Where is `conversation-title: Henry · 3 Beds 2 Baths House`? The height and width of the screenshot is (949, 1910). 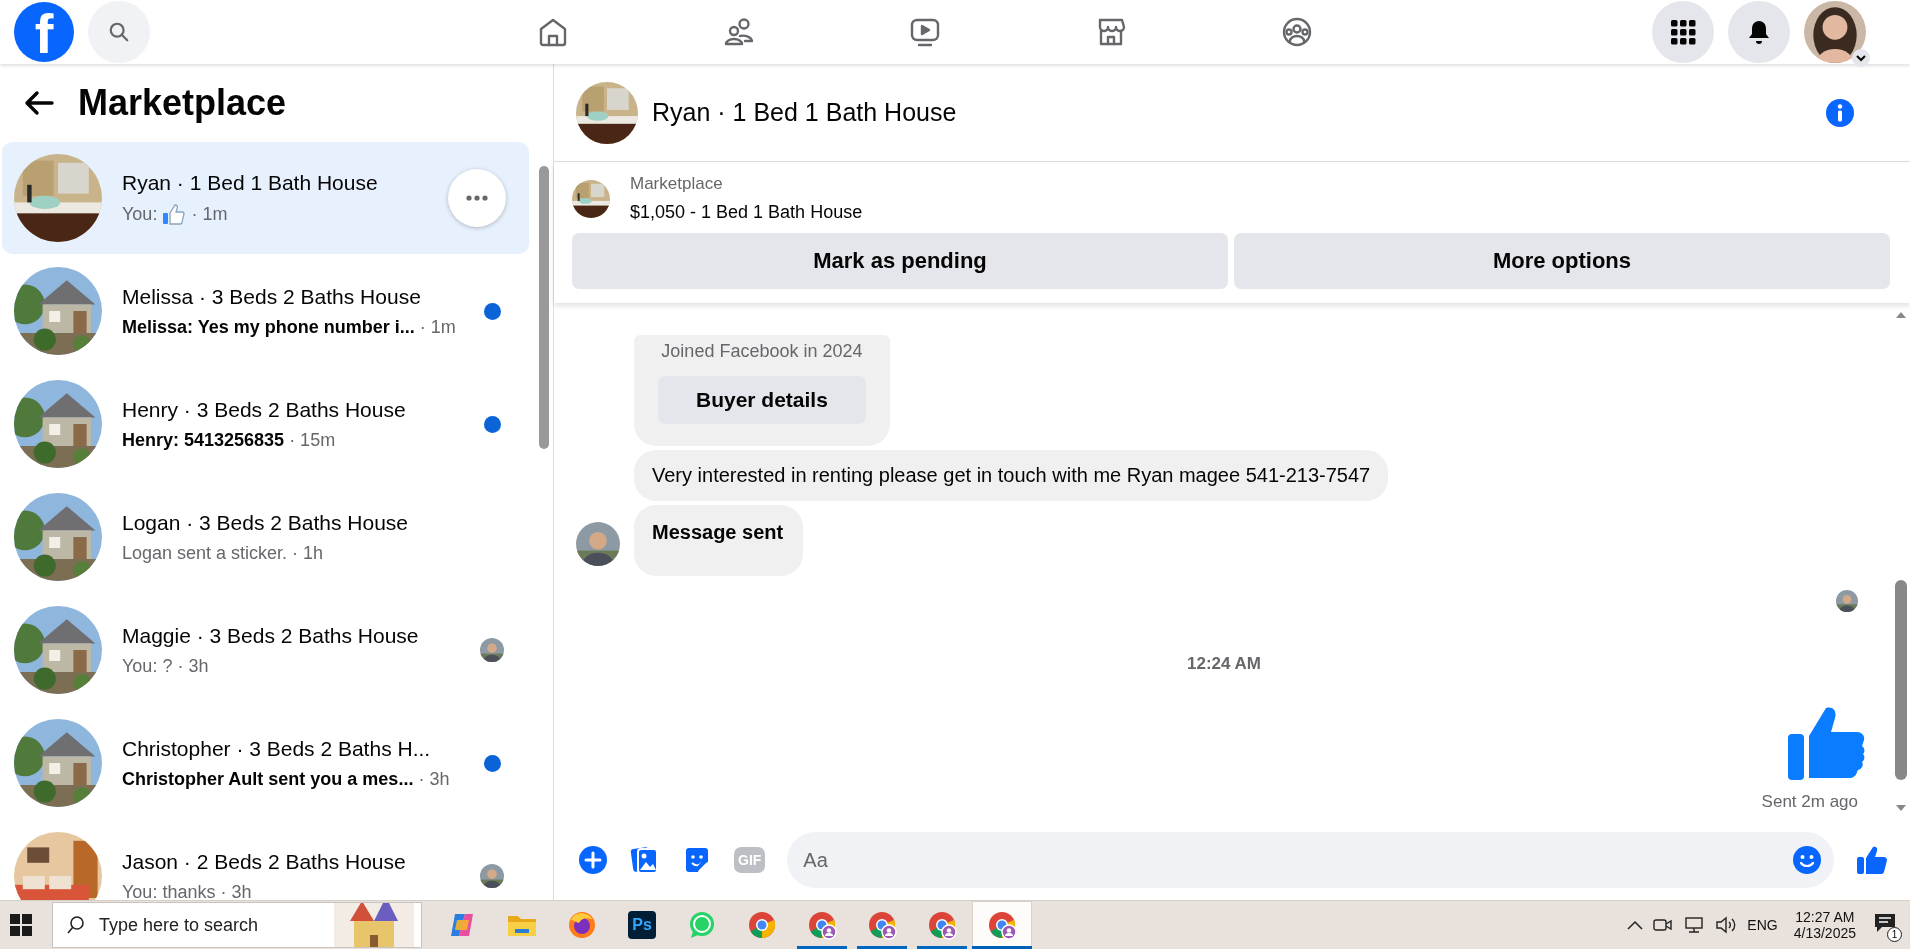 conversation-title: Henry · 3 Beds 2 Baths House is located at coordinates (264, 409).